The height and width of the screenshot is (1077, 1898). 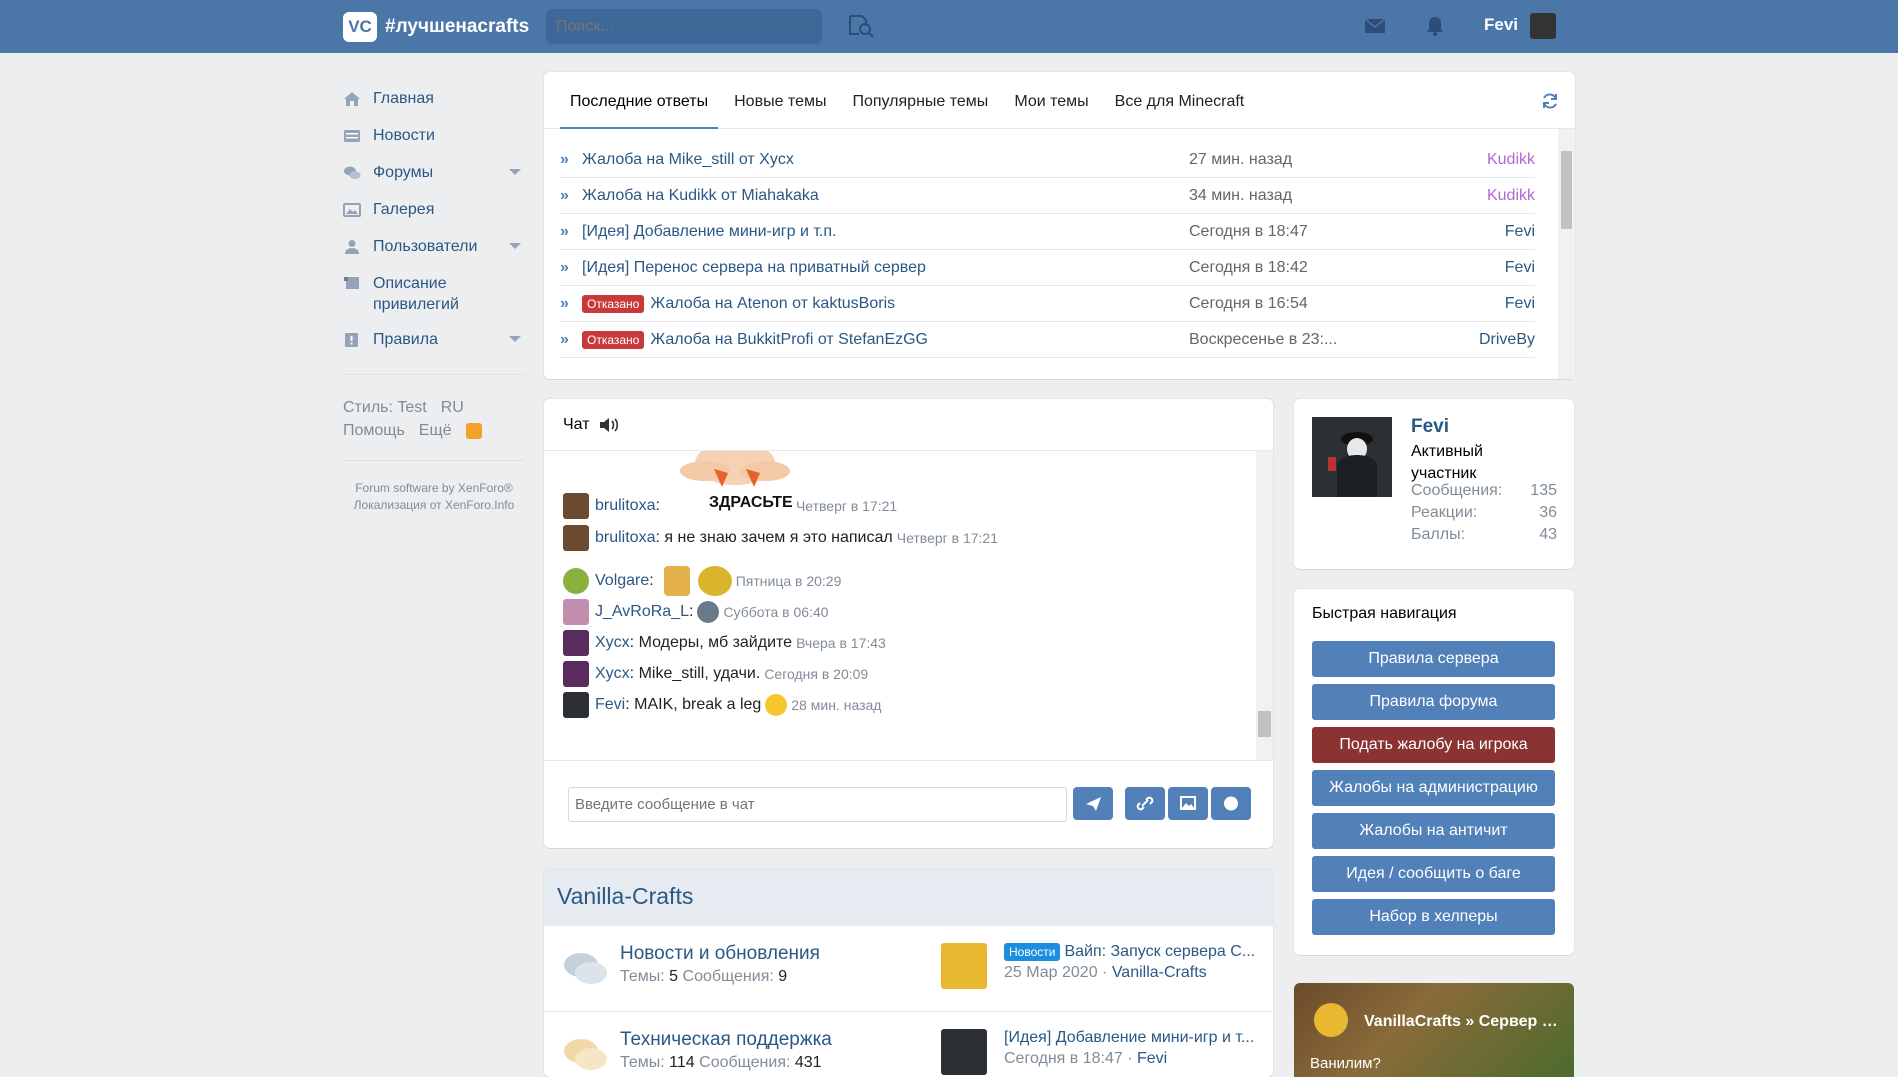 What do you see at coordinates (1264, 605) in the screenshot?
I see `chat-scrollbar` at bounding box center [1264, 605].